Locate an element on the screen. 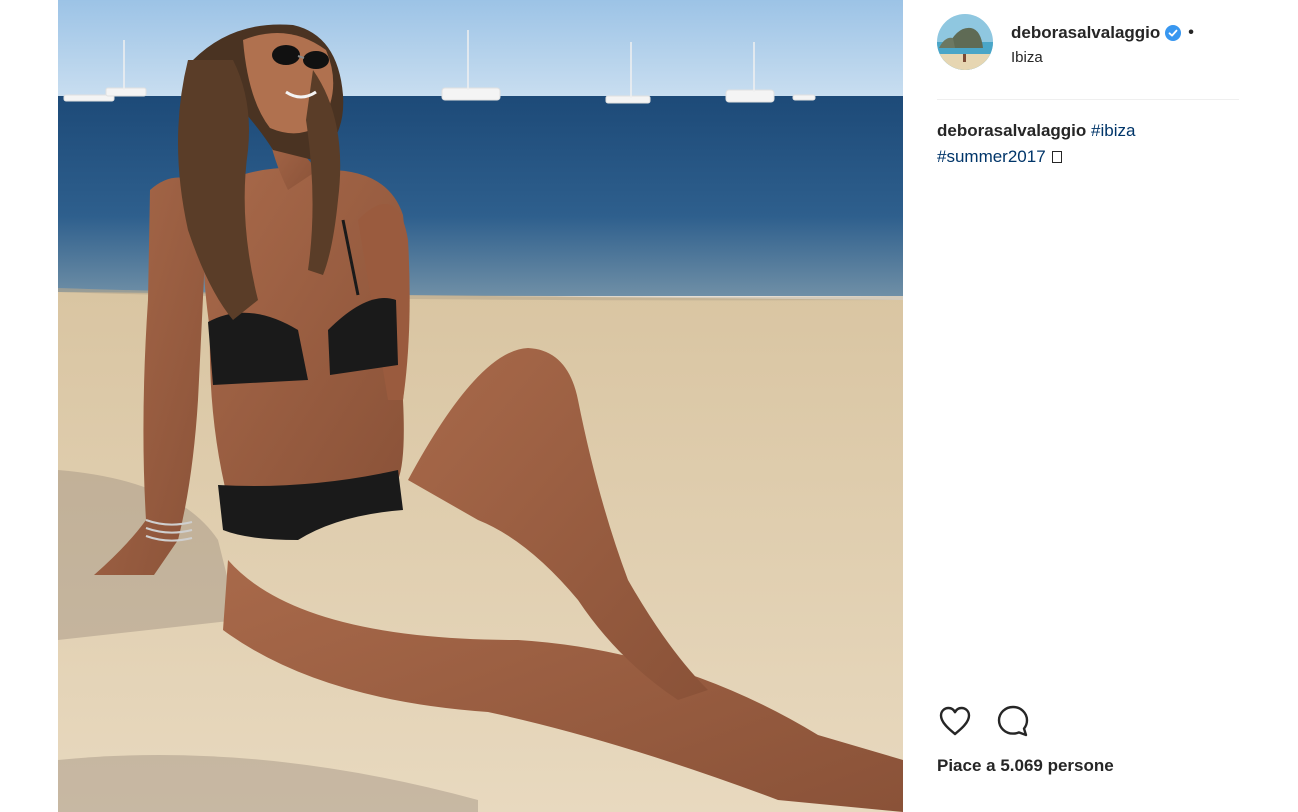  hashtag-summer2017: #summer2017 is located at coordinates (991, 156).